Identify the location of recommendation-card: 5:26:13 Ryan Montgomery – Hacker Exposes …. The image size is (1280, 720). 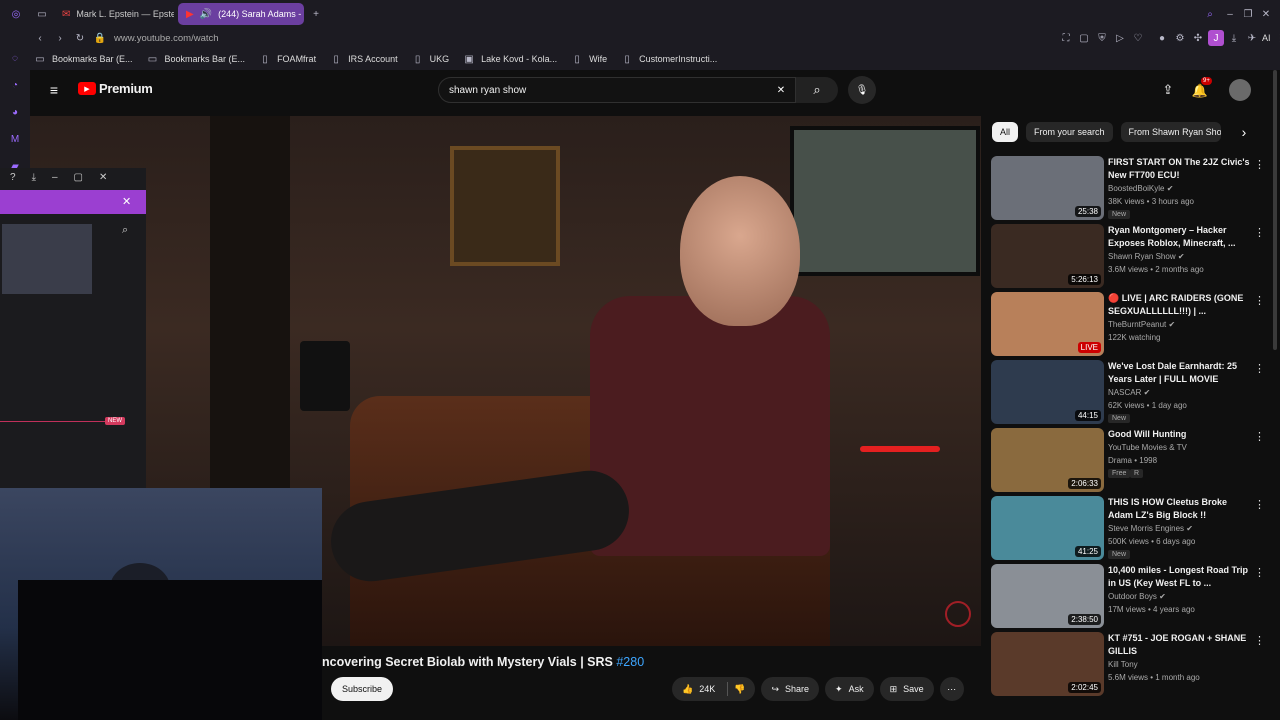
(1131, 256).